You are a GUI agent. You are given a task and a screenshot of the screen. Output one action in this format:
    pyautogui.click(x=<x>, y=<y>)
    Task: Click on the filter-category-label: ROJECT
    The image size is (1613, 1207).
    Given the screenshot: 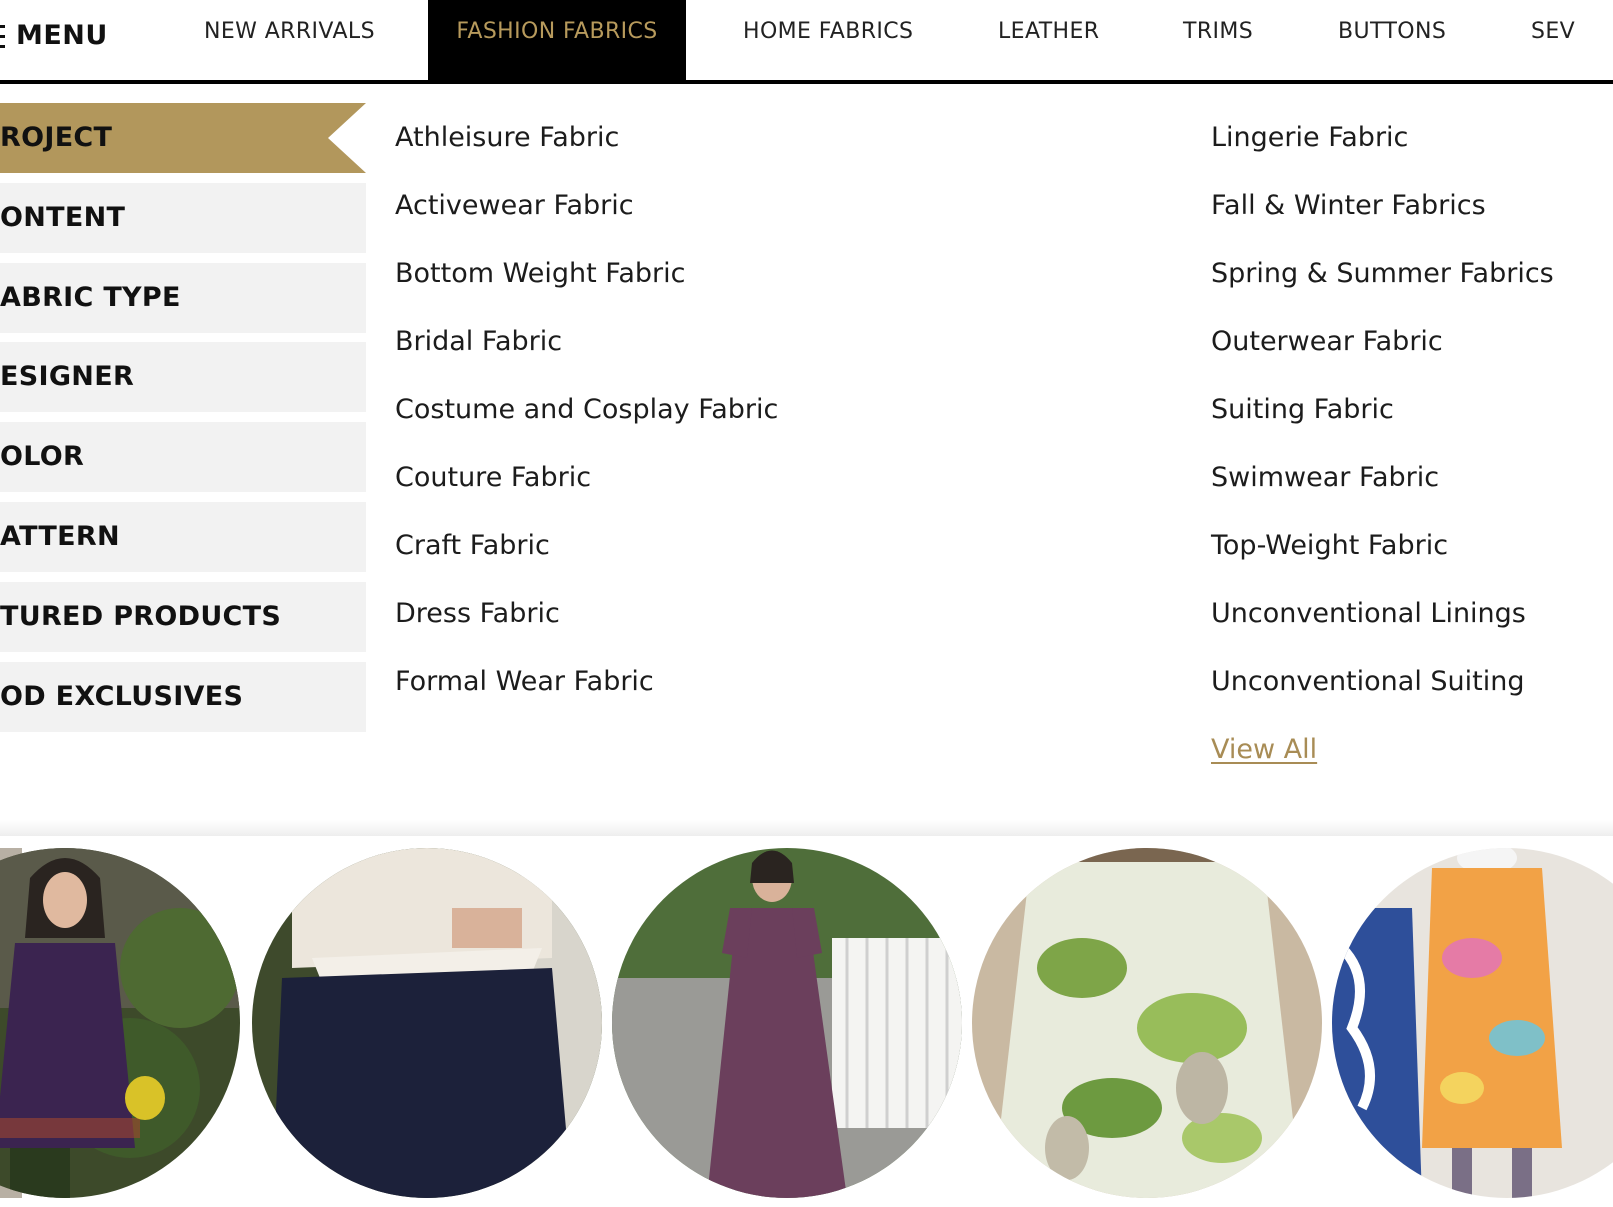 What is the action you would take?
    pyautogui.click(x=56, y=137)
    